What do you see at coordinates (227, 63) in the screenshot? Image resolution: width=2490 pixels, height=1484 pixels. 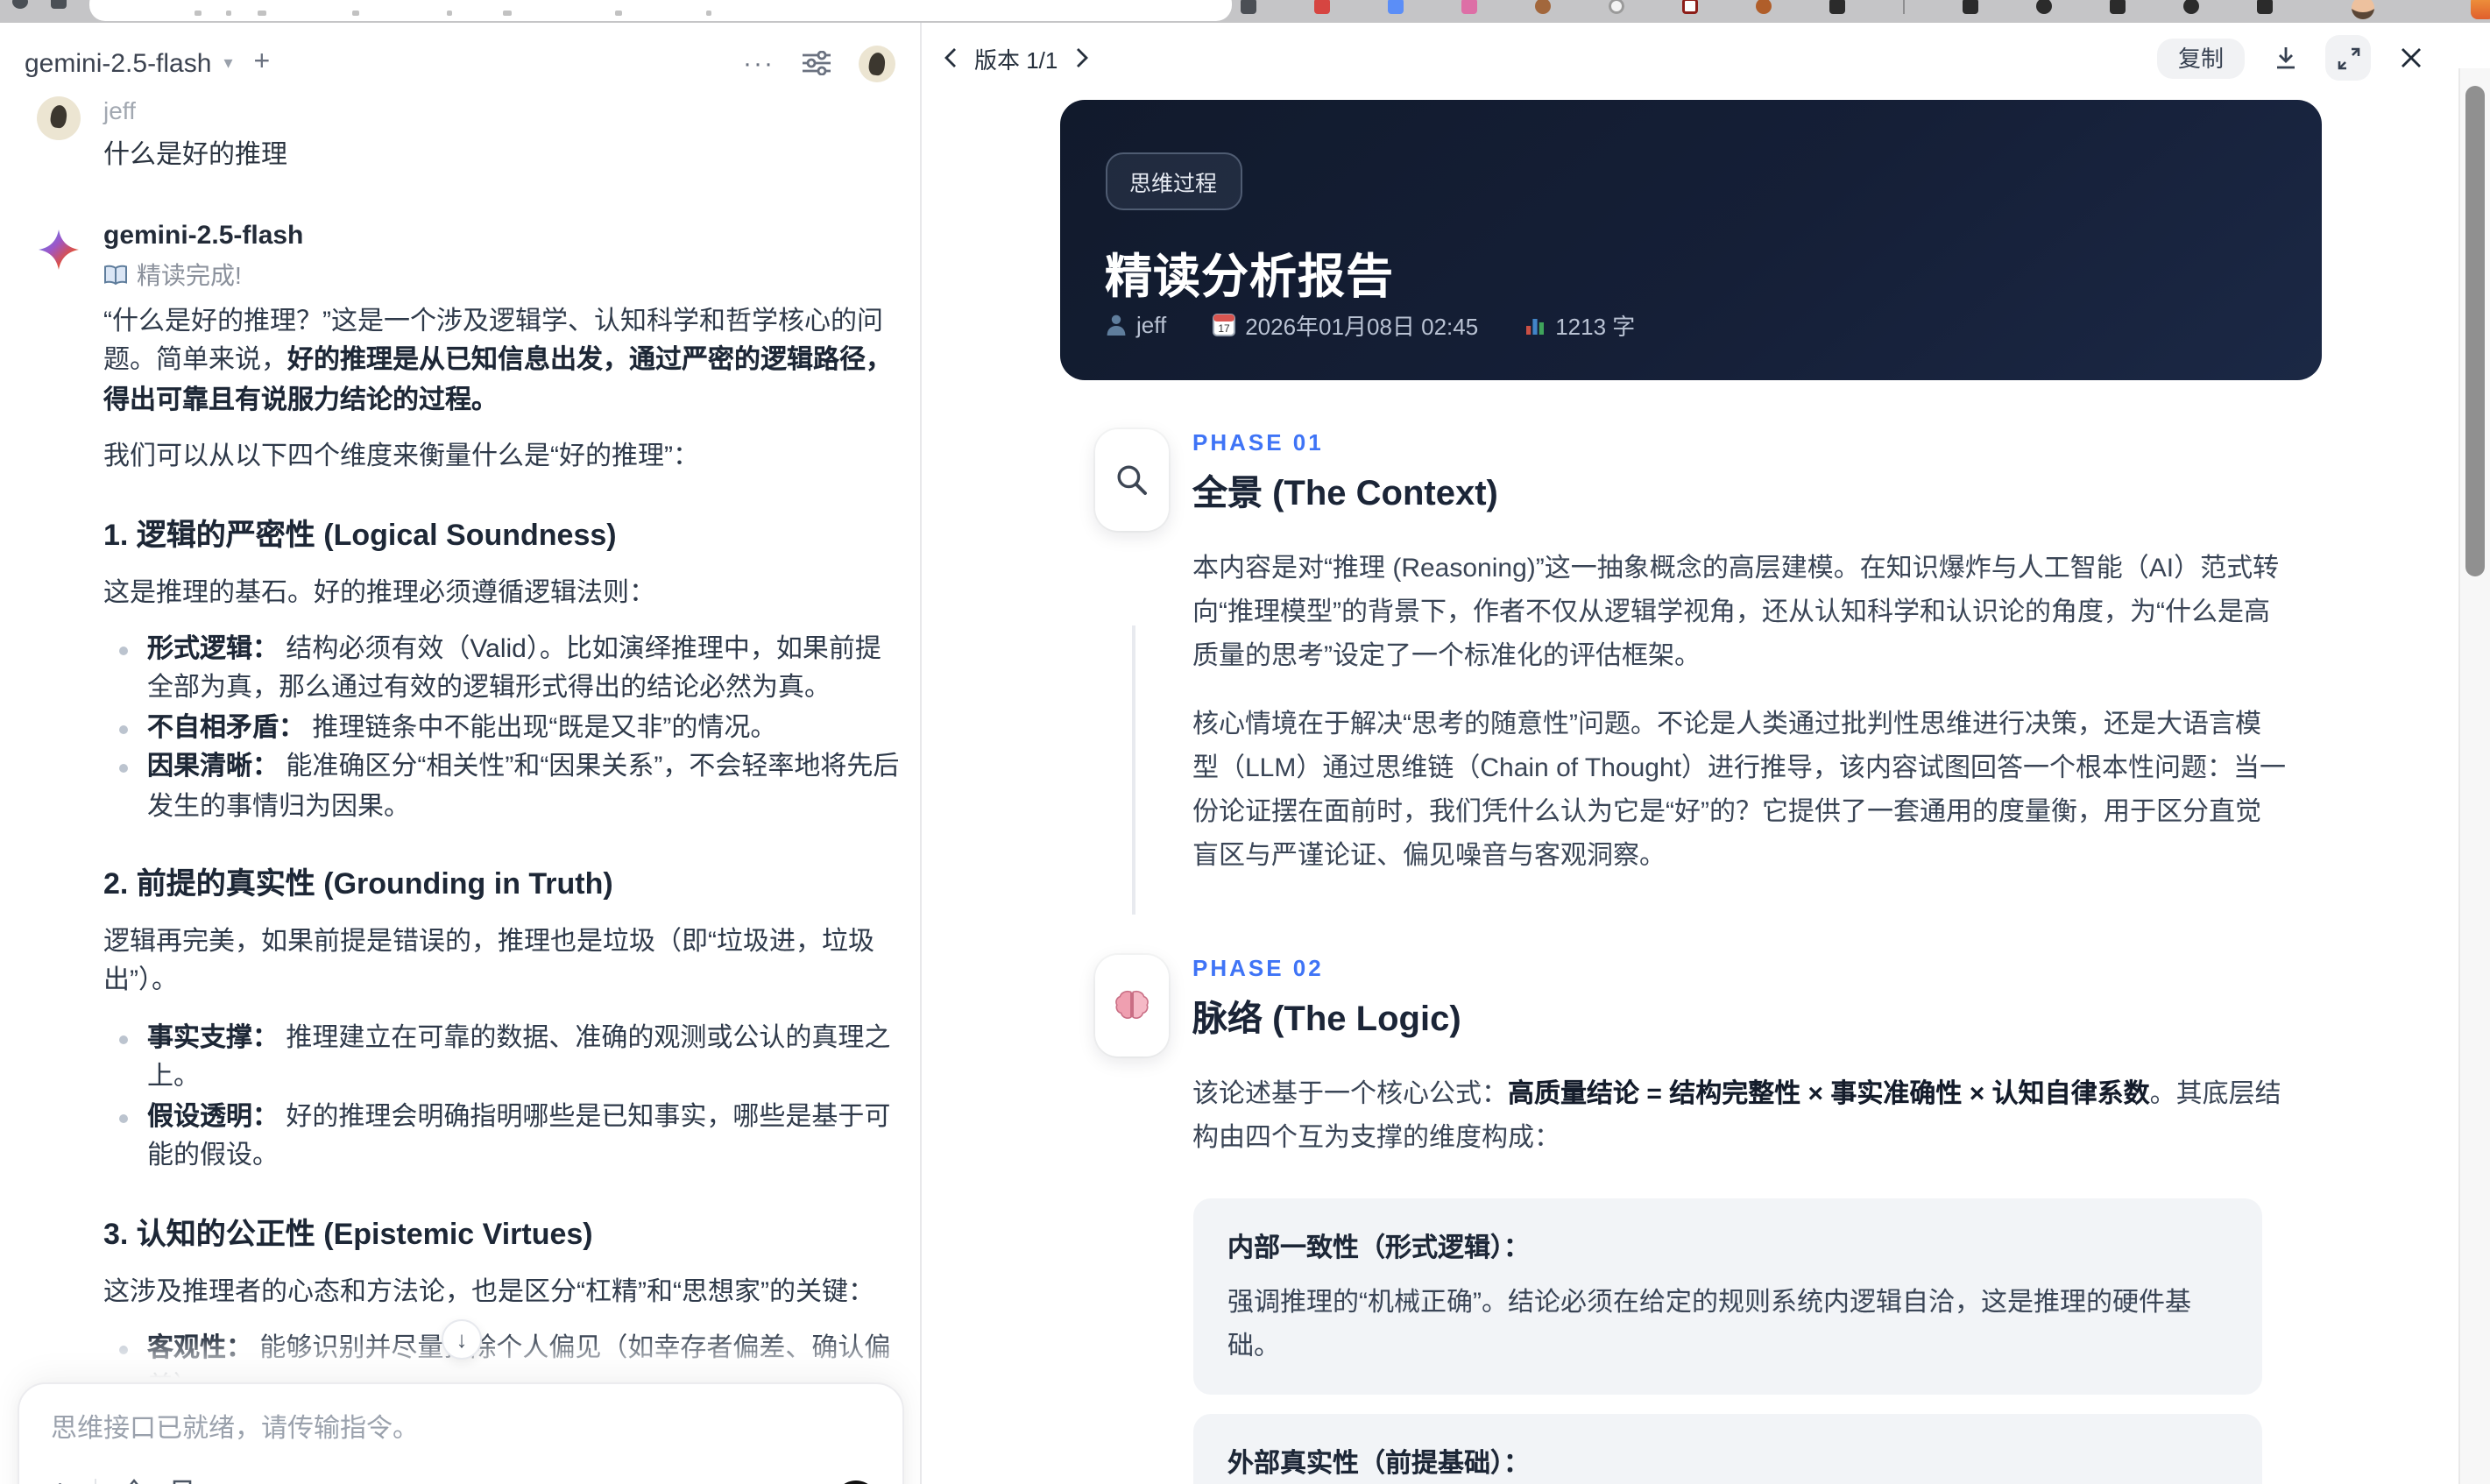 I see `chevron-down-icon: ▾` at bounding box center [227, 63].